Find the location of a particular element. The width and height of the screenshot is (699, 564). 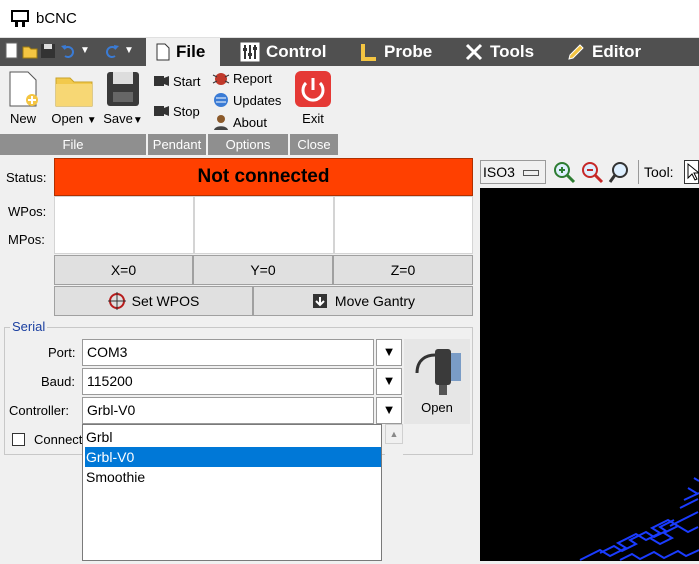

save-dropdown-icon: ▼ is located at coordinates (137, 120).